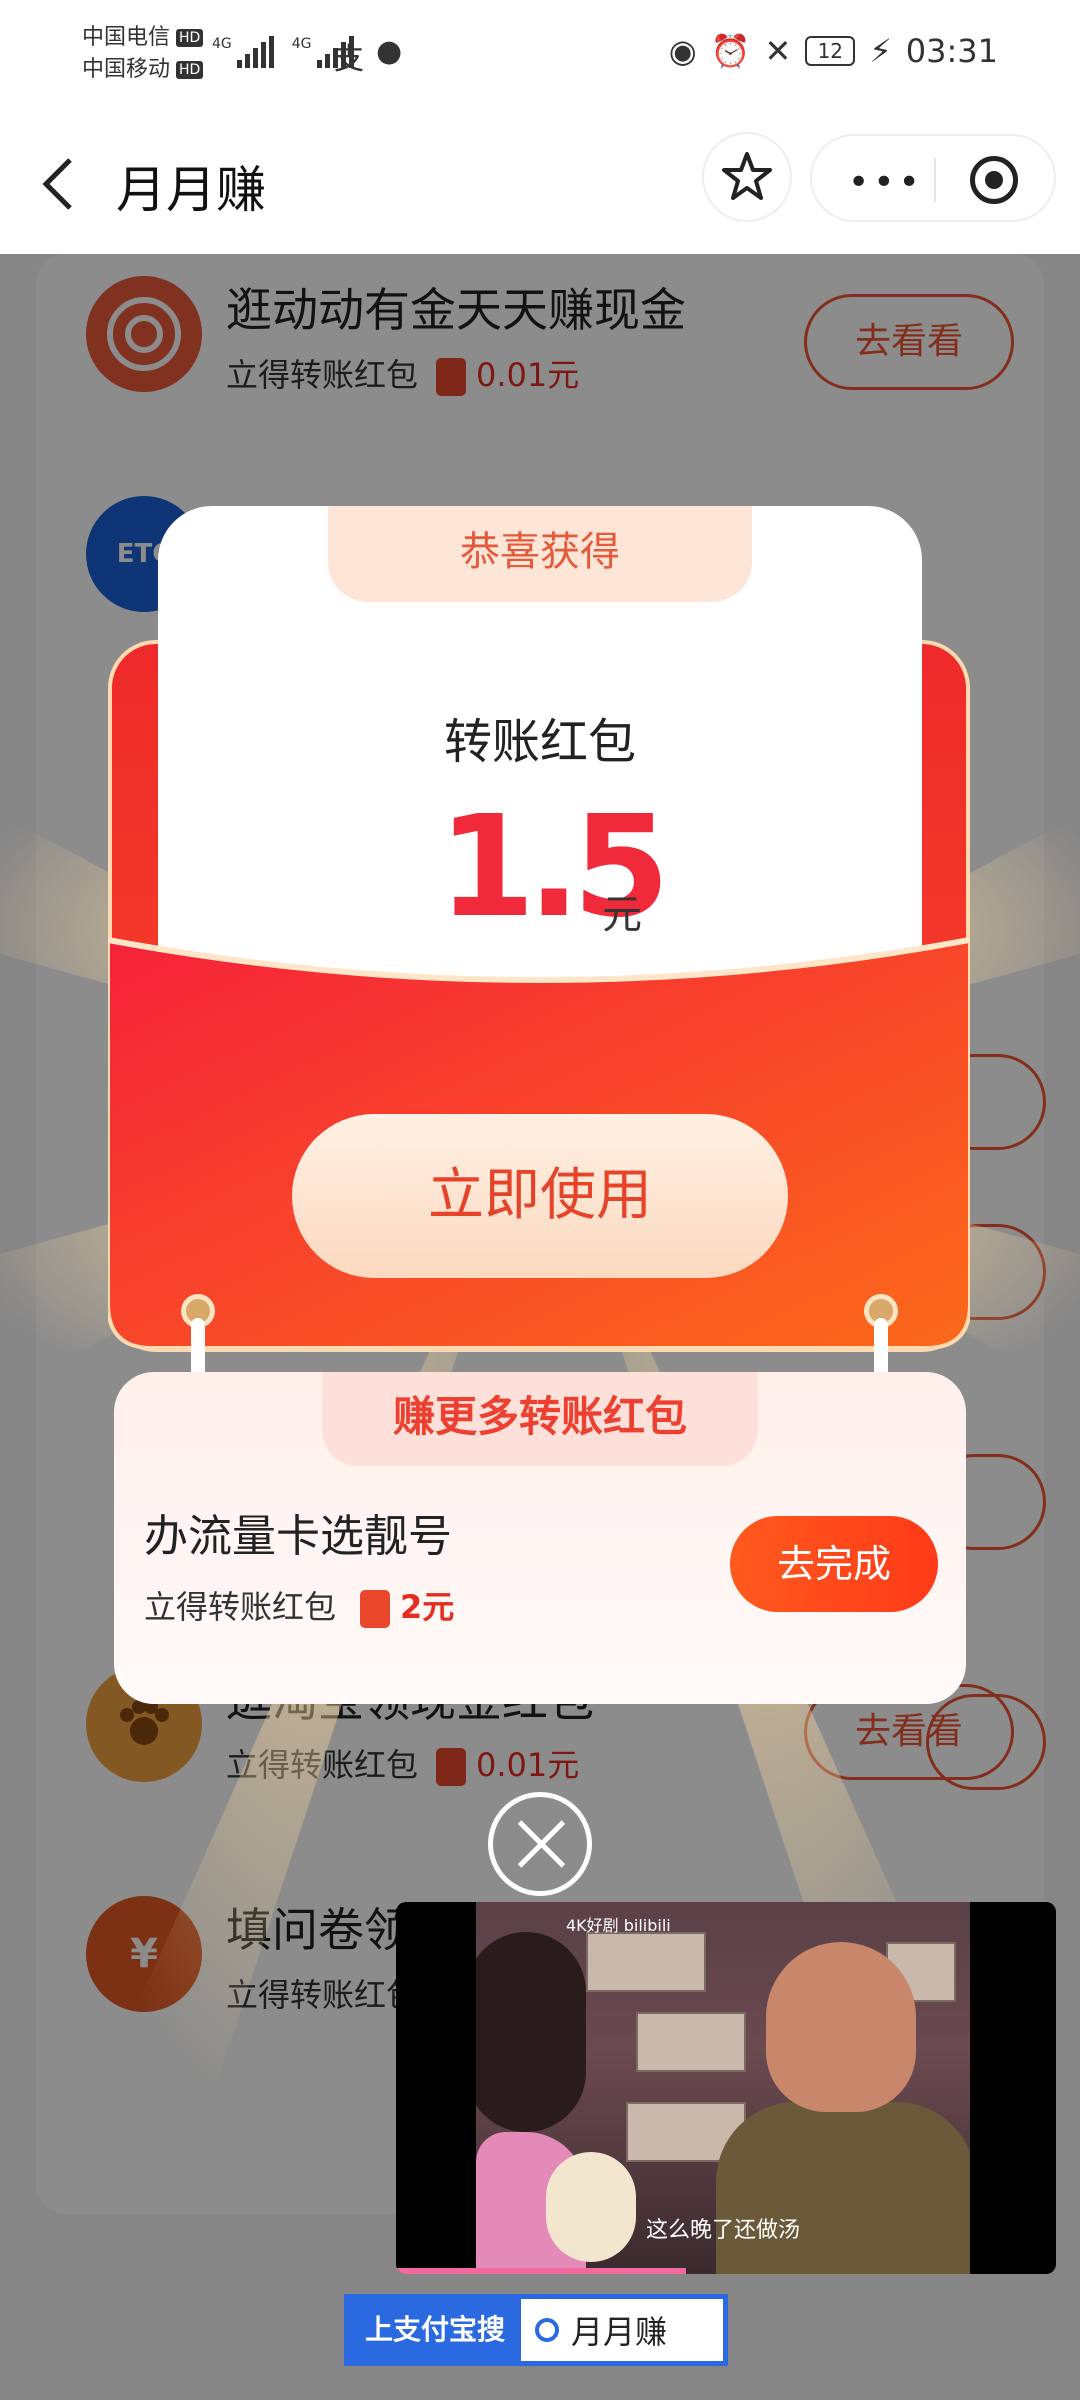 The width and height of the screenshot is (1080, 2400). Describe the element at coordinates (682, 51) in the screenshot. I see `eye-icon: ◉` at that location.